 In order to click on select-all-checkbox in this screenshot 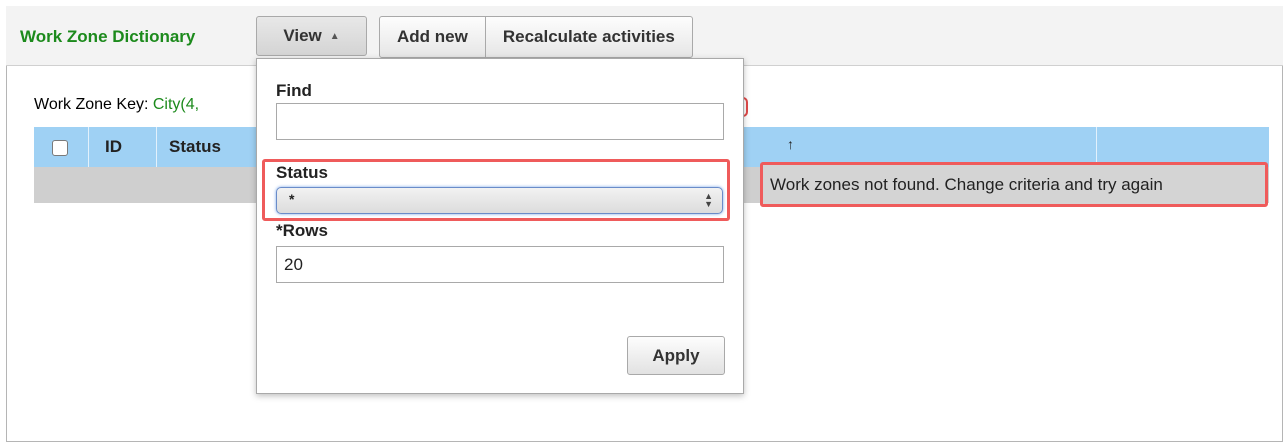, I will do `click(60, 148)`.